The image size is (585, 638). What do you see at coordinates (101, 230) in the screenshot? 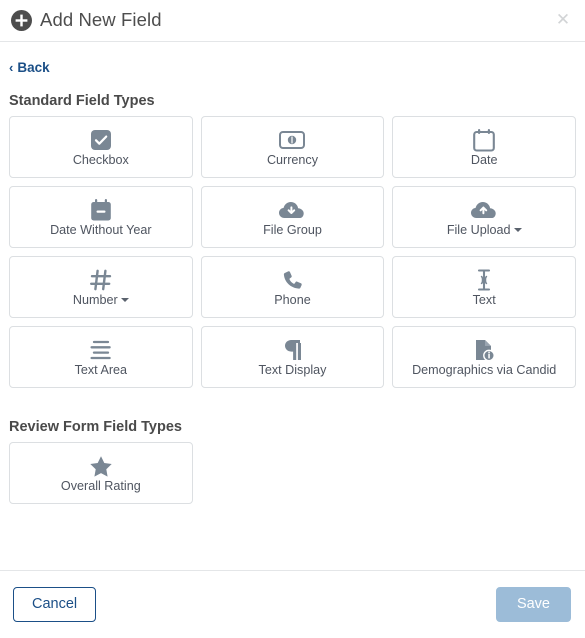
I see `field-type-label: Date Without Year` at bounding box center [101, 230].